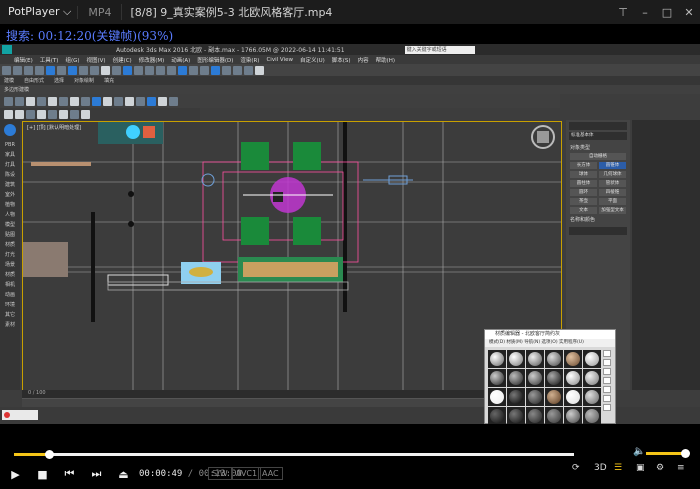  I want to click on mirror-icon, so click(160, 70).